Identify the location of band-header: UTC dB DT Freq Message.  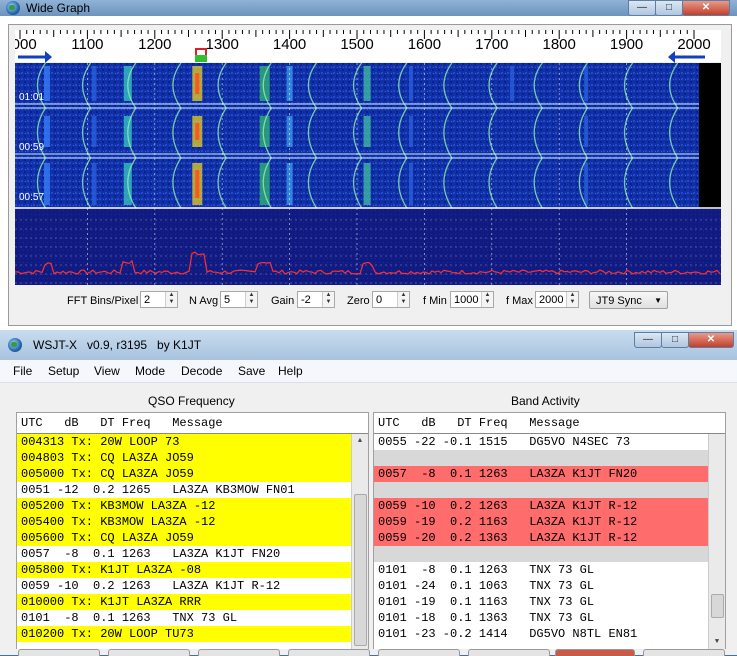
(549, 423).